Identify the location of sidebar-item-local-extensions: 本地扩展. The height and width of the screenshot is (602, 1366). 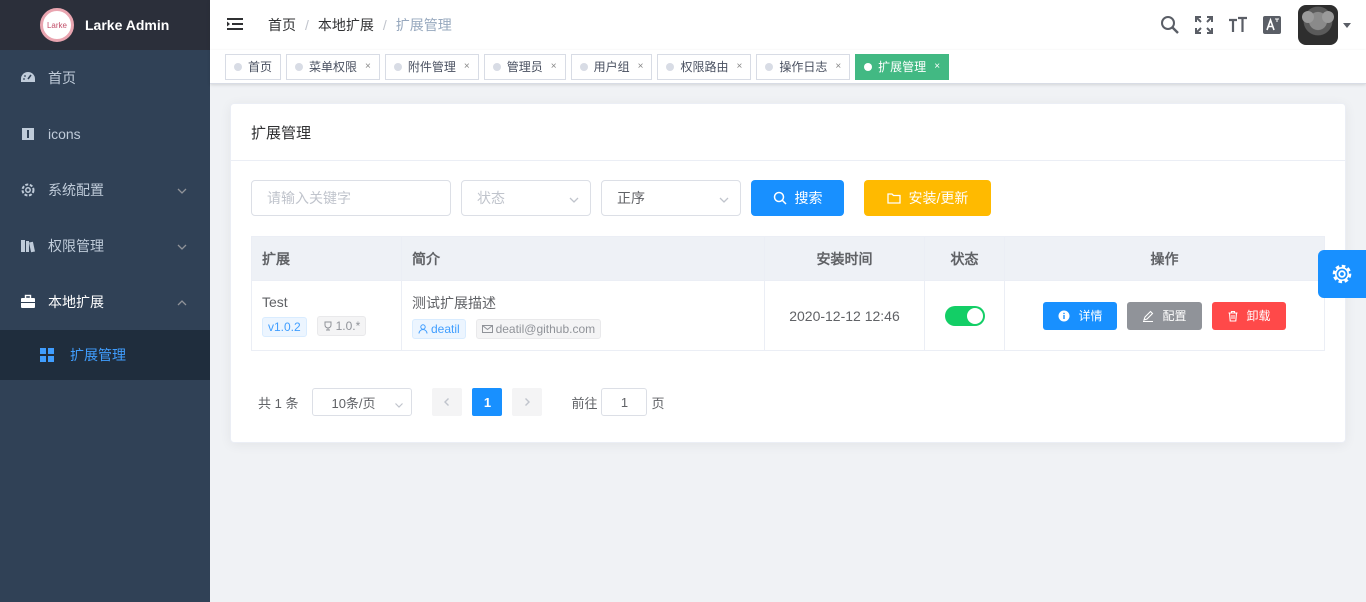
(105, 302).